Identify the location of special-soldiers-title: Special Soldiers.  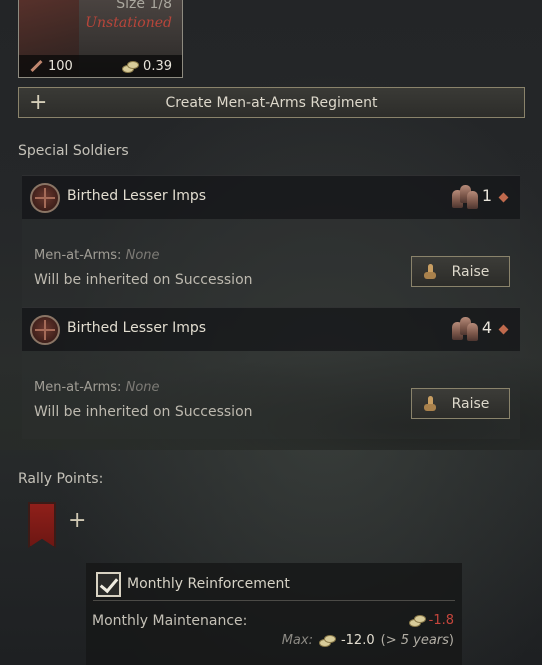
(73, 151).